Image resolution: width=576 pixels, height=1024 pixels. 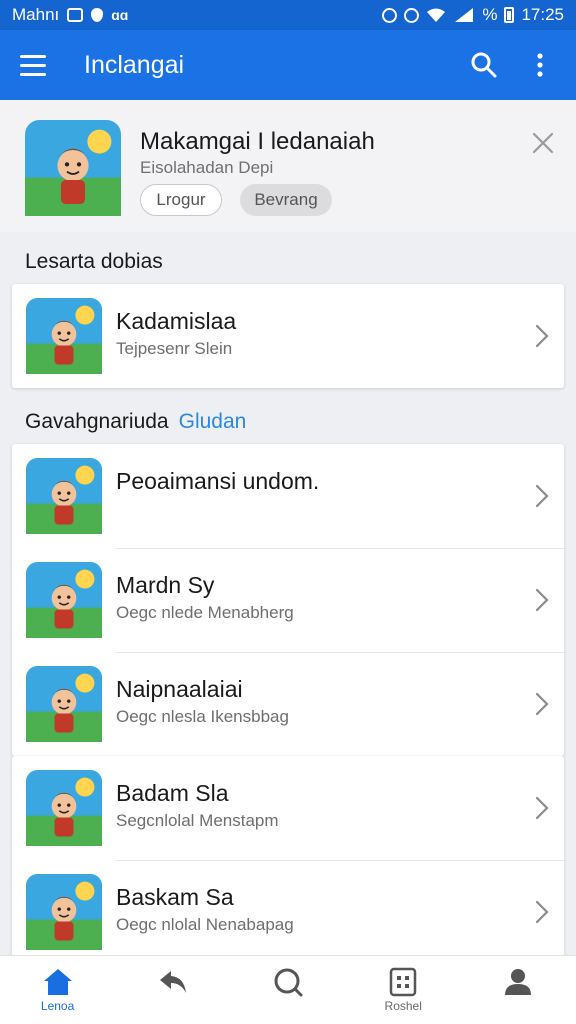 I want to click on item-title: Naipnaalaiai, so click(x=179, y=689).